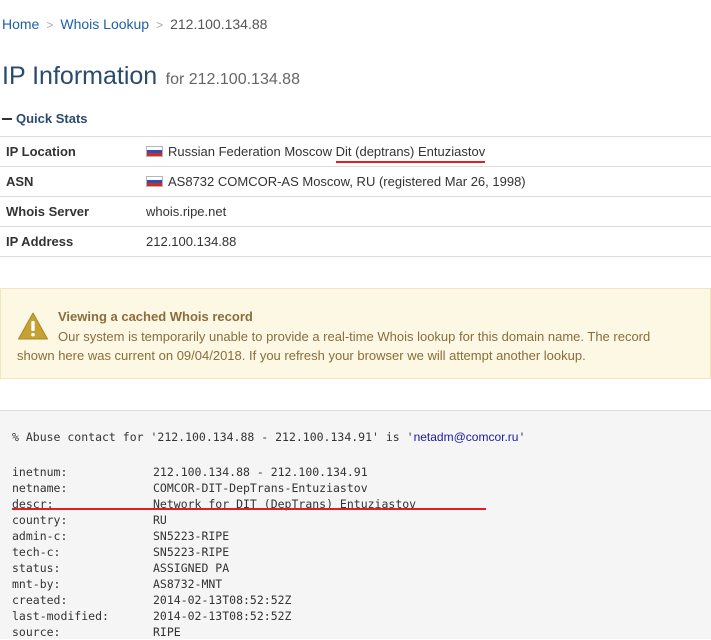 The height and width of the screenshot is (640, 711). What do you see at coordinates (219, 24) in the screenshot?
I see `breadcrumb-current: 212.100.134.88` at bounding box center [219, 24].